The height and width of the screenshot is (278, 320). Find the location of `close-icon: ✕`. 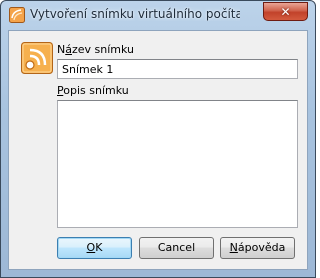

close-icon: ✕ is located at coordinates (285, 11).